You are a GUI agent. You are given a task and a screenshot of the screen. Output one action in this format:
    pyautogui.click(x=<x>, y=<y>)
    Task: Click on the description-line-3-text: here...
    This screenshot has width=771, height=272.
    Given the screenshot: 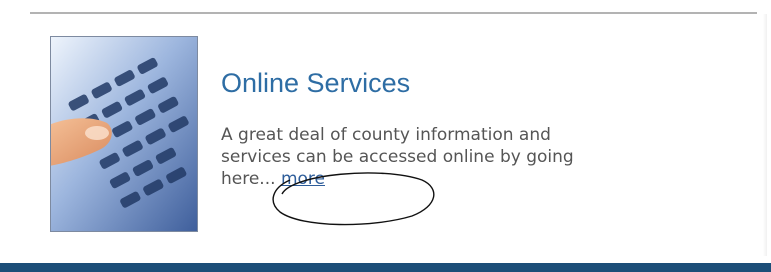 What is the action you would take?
    pyautogui.click(x=248, y=179)
    